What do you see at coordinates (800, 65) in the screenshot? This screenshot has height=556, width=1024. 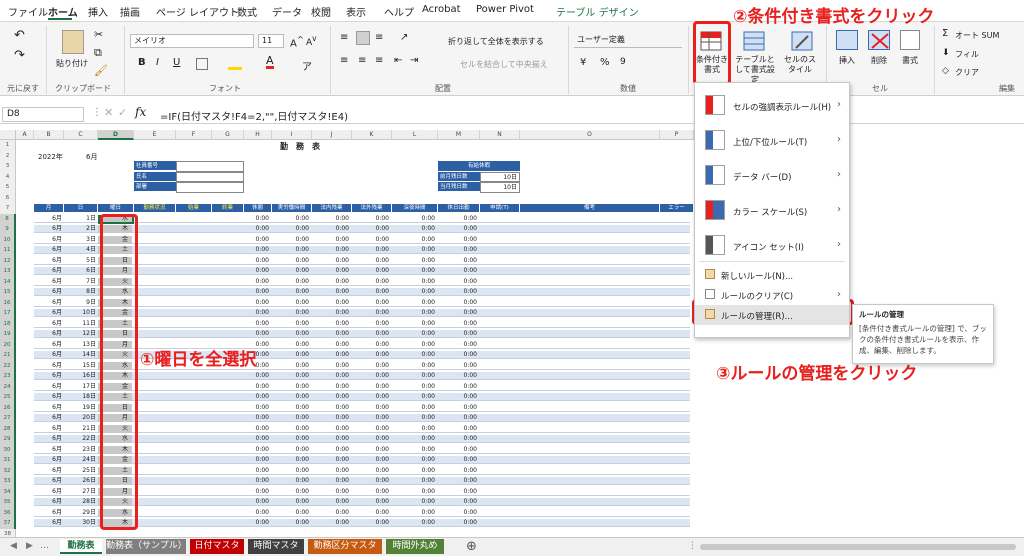 I see `cell-style-button: セルのスタイル` at bounding box center [800, 65].